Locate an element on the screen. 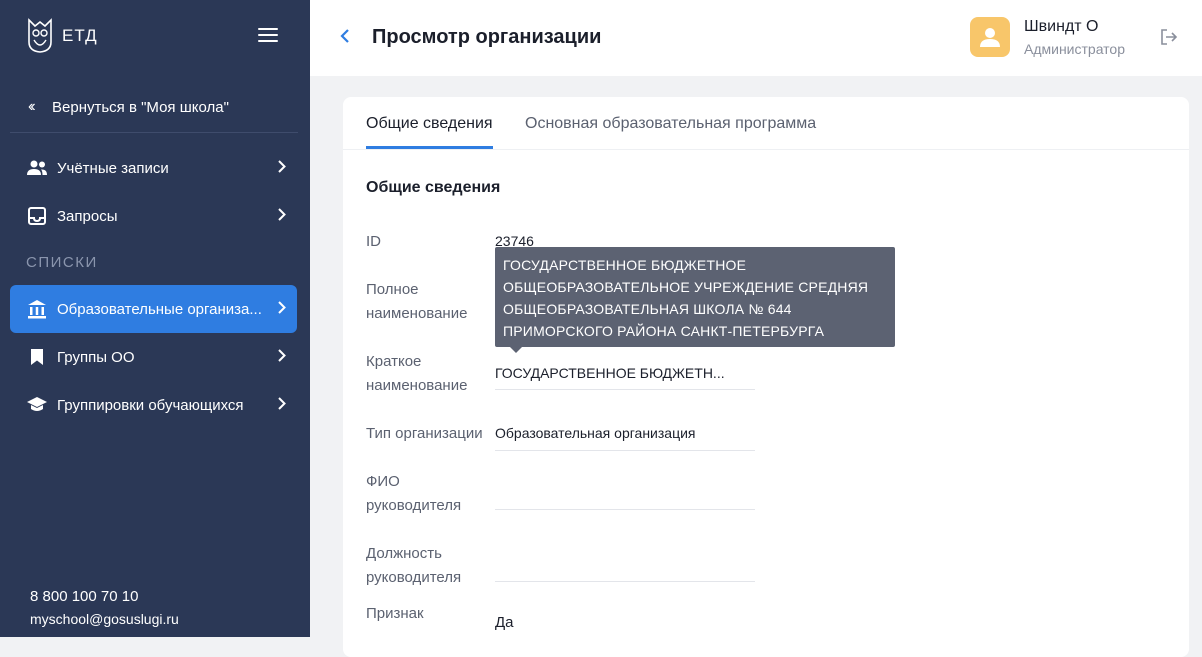 The width and height of the screenshot is (1202, 657). org-type-value: Образовательная организация is located at coordinates (595, 433).